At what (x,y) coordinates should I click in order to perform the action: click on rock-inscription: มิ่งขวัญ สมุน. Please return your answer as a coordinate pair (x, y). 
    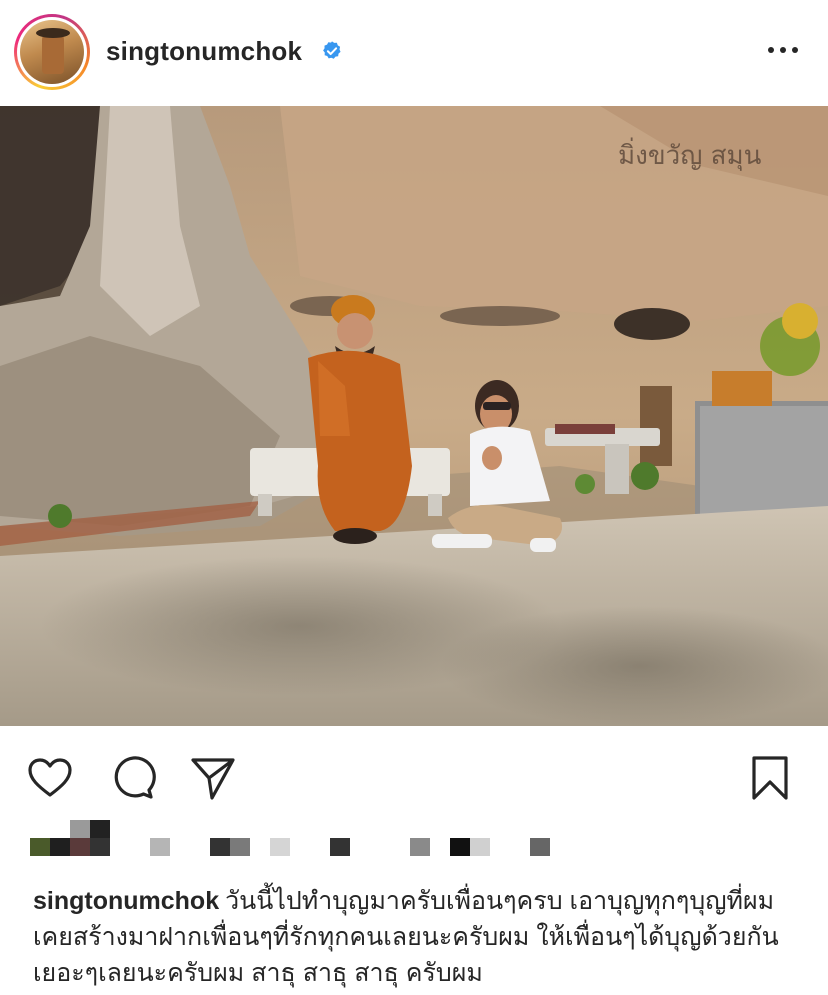
    Looking at the image, I should click on (690, 154).